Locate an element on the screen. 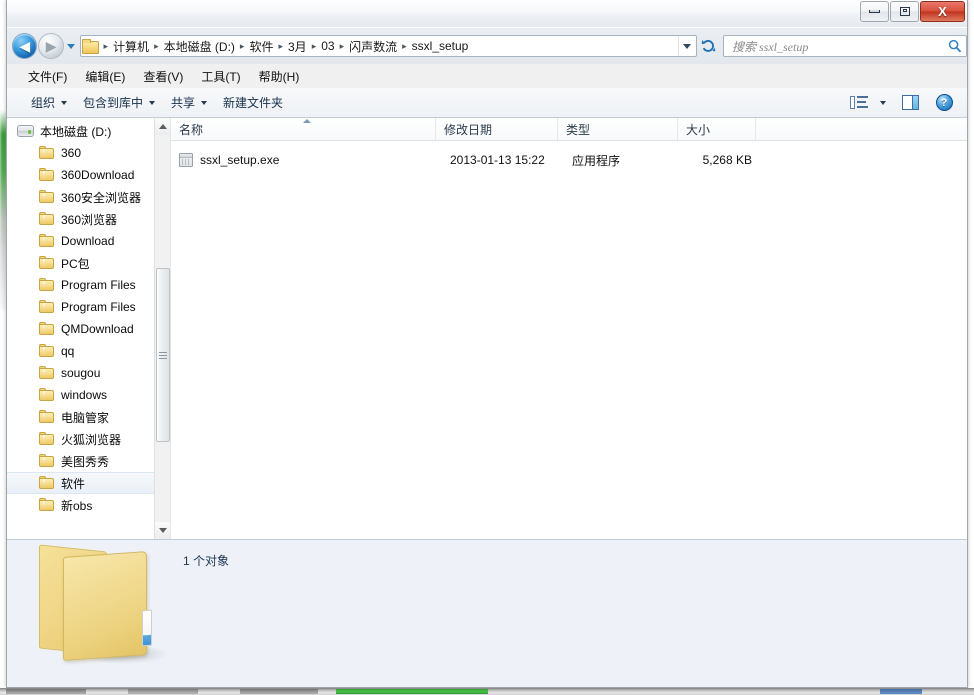 The width and height of the screenshot is (974, 695). tree-item-computer-butler: 电脑管家 is located at coordinates (88, 417).